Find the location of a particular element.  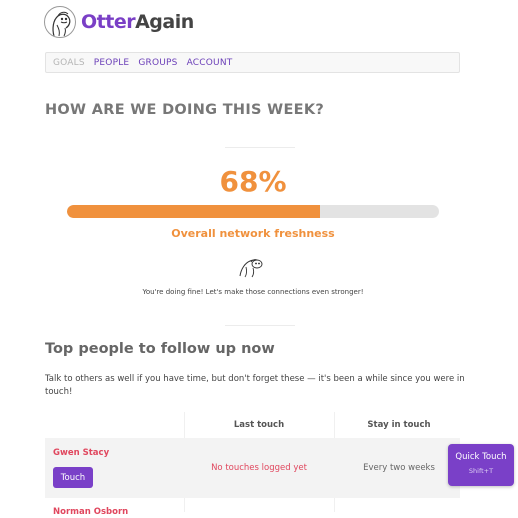

followup-title: Top people to follow up now is located at coordinates (160, 349).